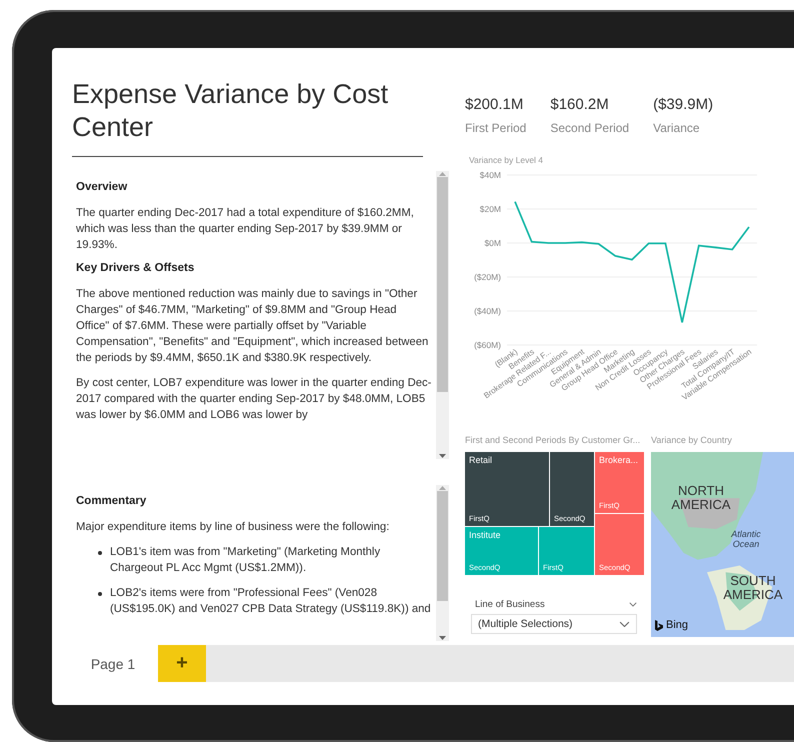 The image size is (794, 742). I want to click on map-label: SOUTH AMERICA, so click(753, 588).